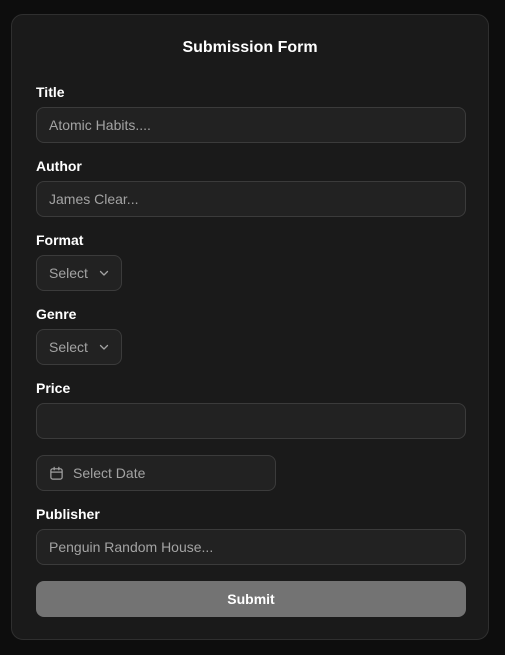  I want to click on format-label: Format, so click(60, 240).